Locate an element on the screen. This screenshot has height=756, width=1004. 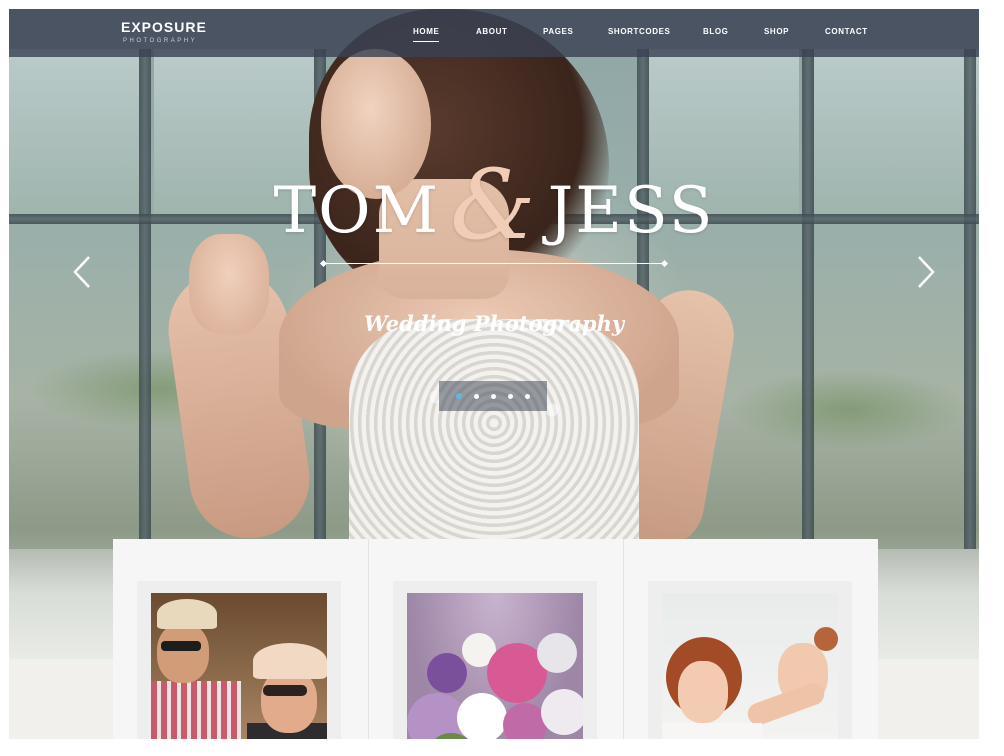
nav-blog: BLOG is located at coordinates (716, 31).